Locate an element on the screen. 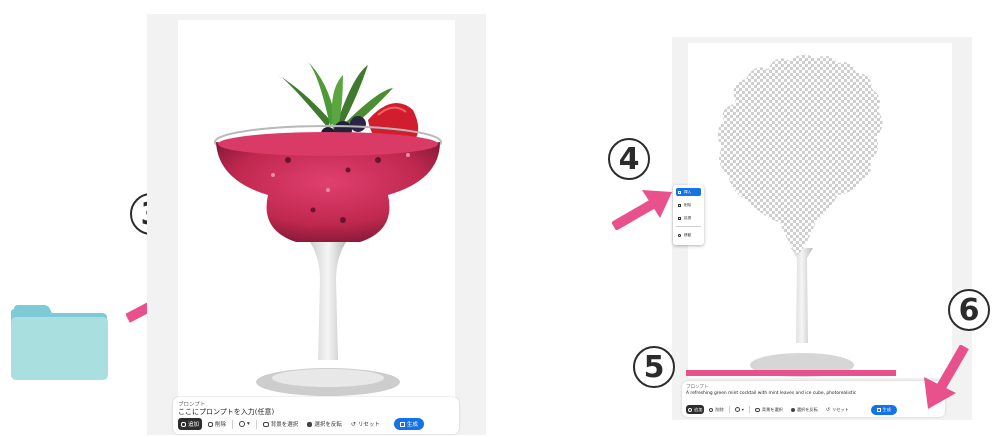 The image size is (994, 437). menu-item-insert: 挿入 is located at coordinates (688, 192).